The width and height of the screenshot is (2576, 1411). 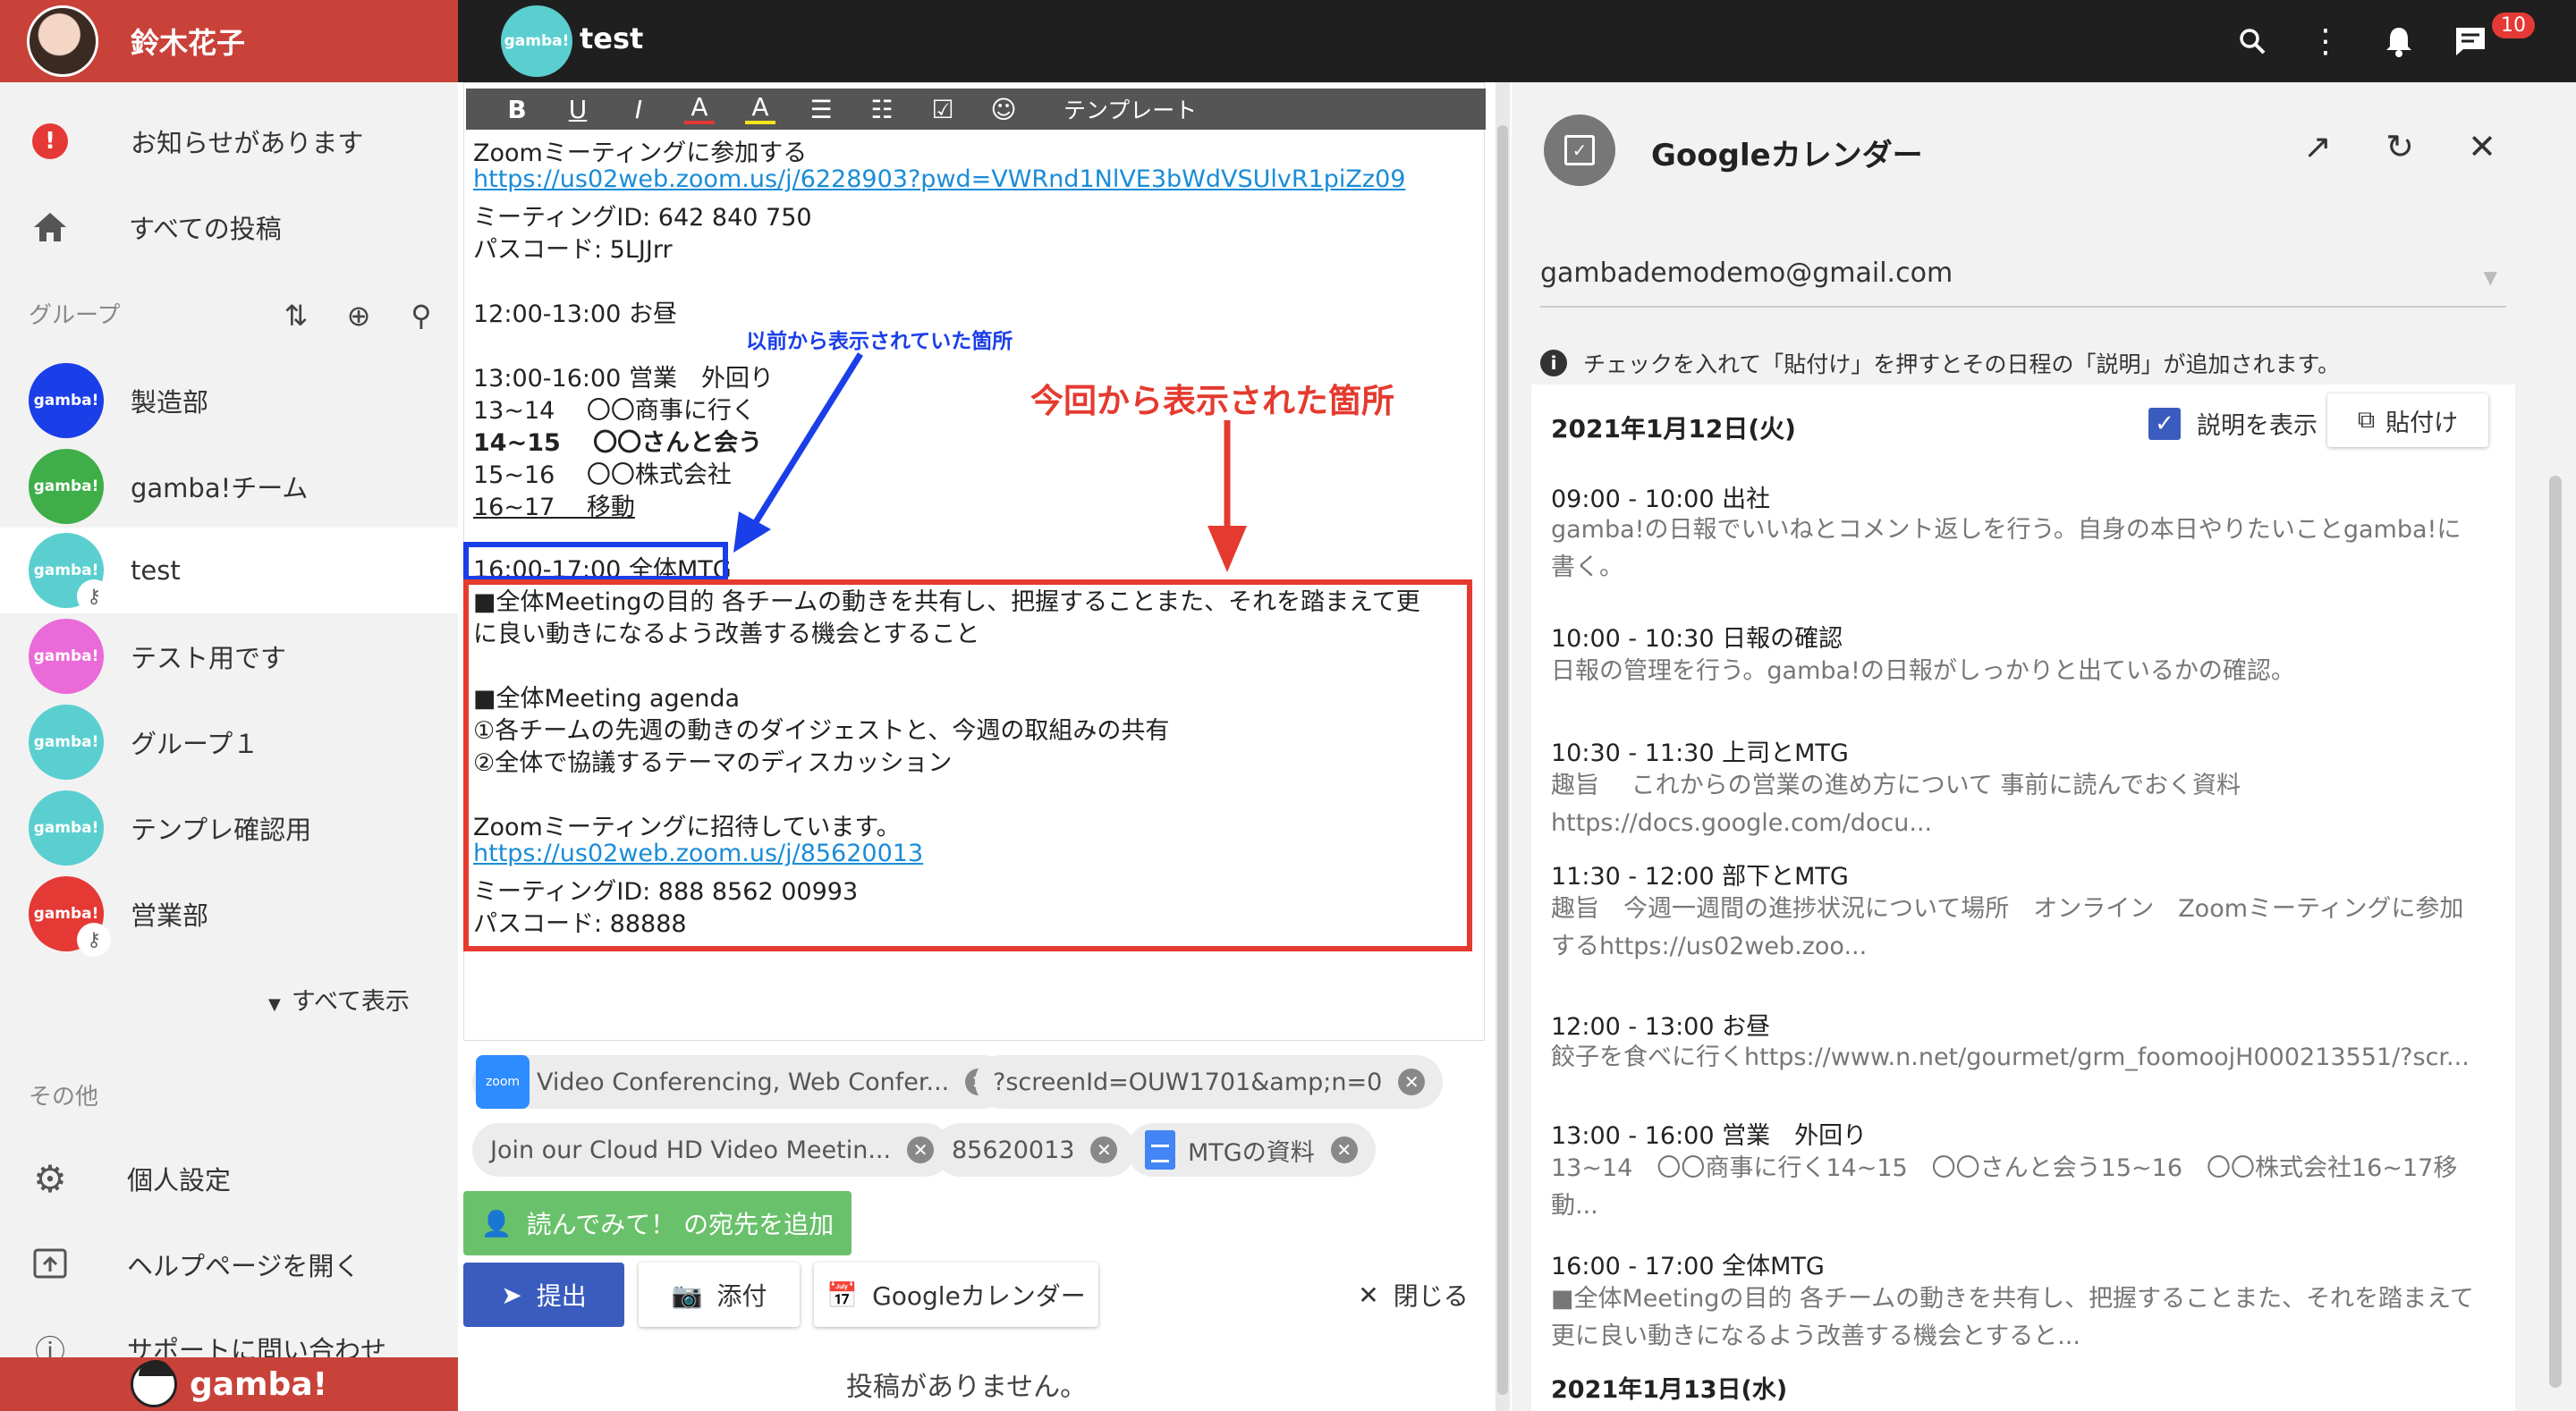 I want to click on home-icon, so click(x=50, y=227).